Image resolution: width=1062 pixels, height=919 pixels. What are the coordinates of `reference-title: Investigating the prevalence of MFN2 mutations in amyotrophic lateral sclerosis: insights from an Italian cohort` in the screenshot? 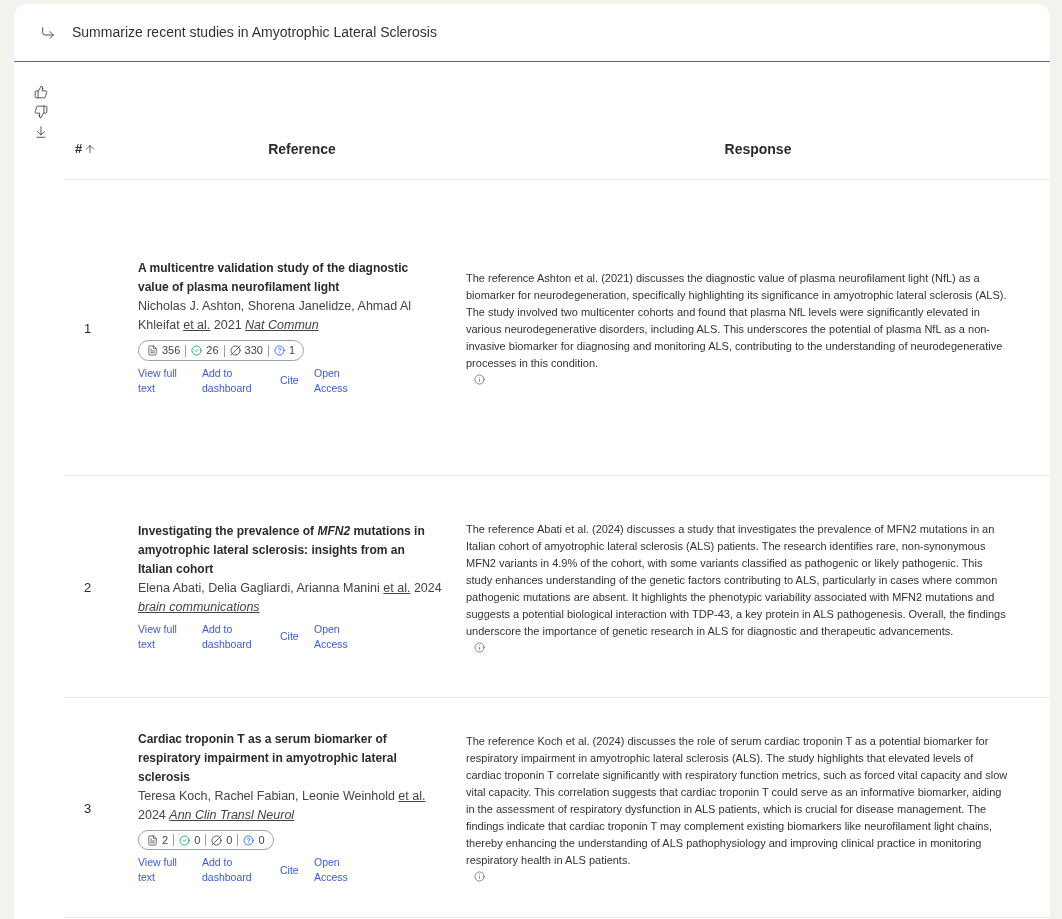 It's located at (290, 550).